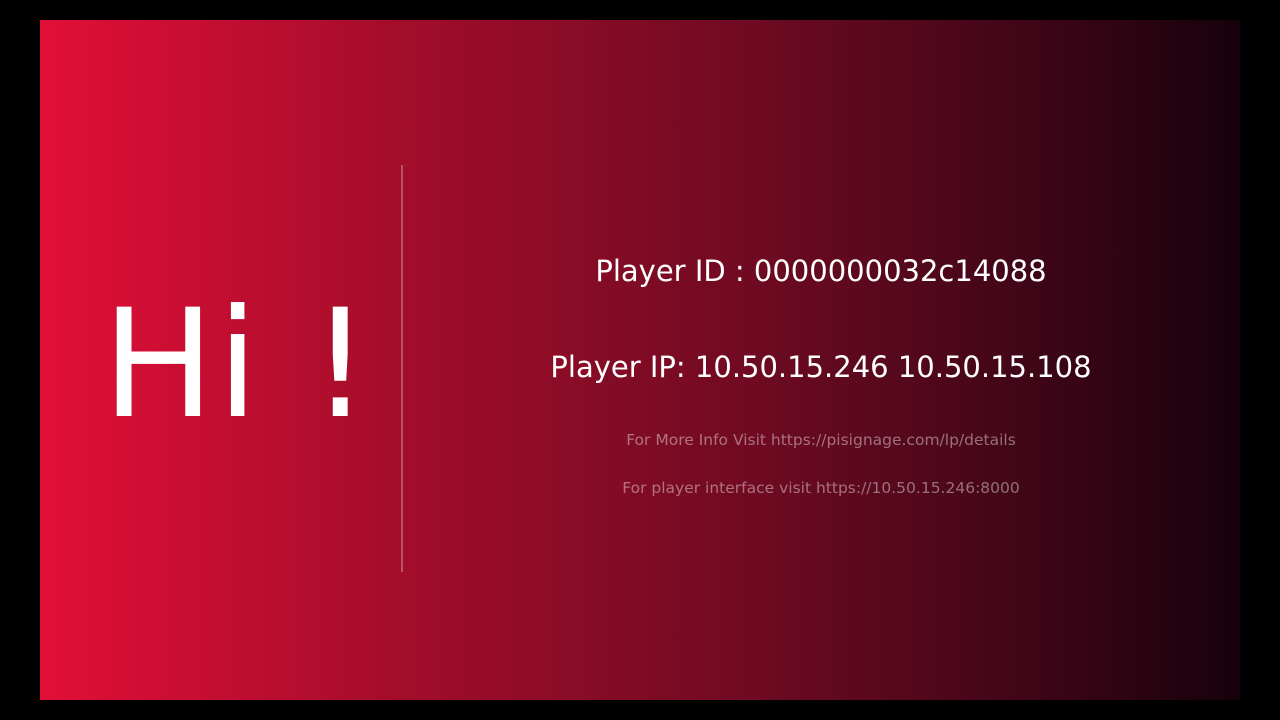  Describe the element at coordinates (821, 271) in the screenshot. I see `player-id-text: Player ID : 0000000032c14088` at that location.